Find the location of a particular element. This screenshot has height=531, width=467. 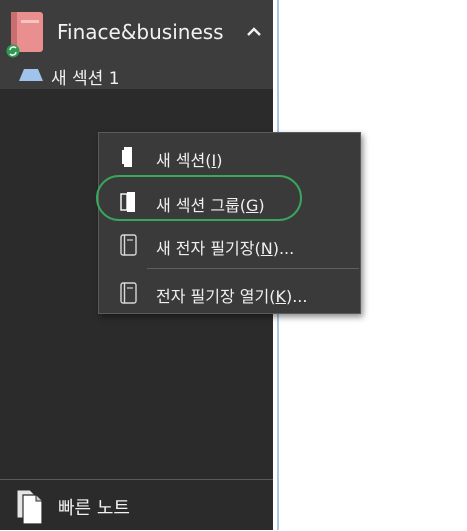

quick-notes-button: 빠른 노트 is located at coordinates (136, 505).